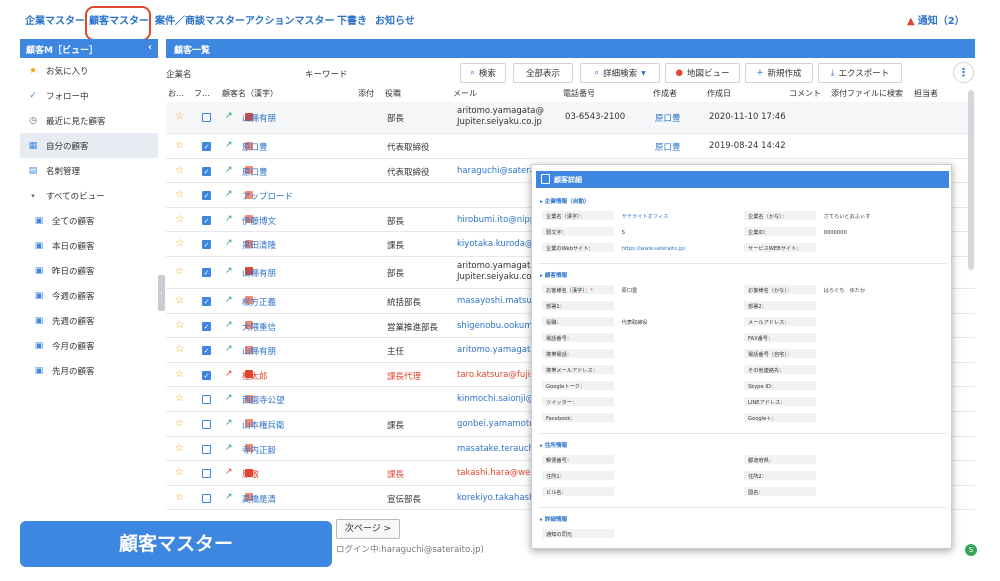  What do you see at coordinates (89, 370) in the screenshot?
I see `sidebar-item-last-month: ▣ 先月の顧客` at bounding box center [89, 370].